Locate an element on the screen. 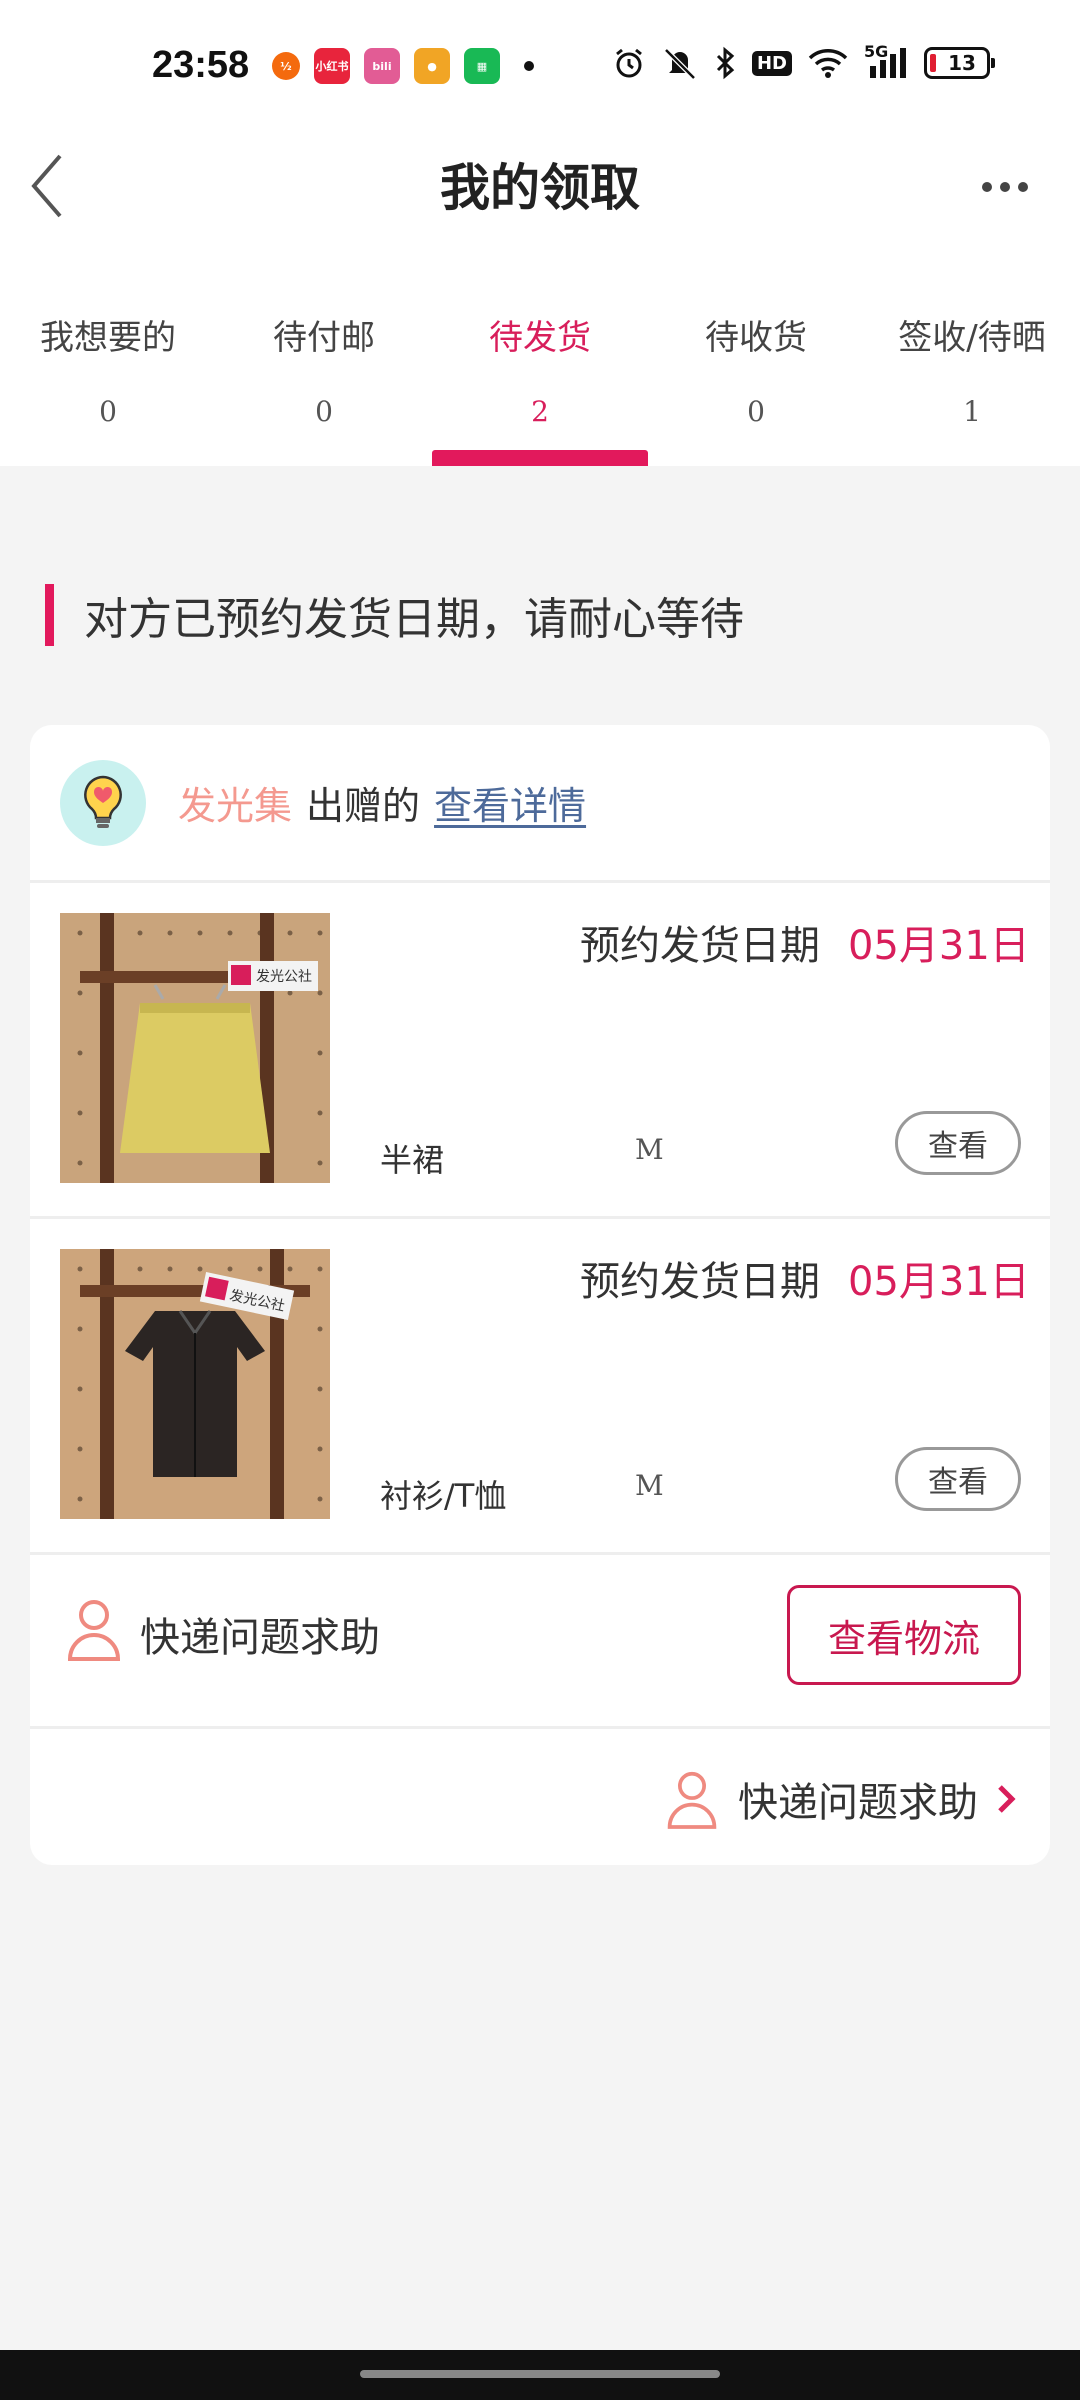  xiaohongshu-icon: 小红书 is located at coordinates (332, 66).